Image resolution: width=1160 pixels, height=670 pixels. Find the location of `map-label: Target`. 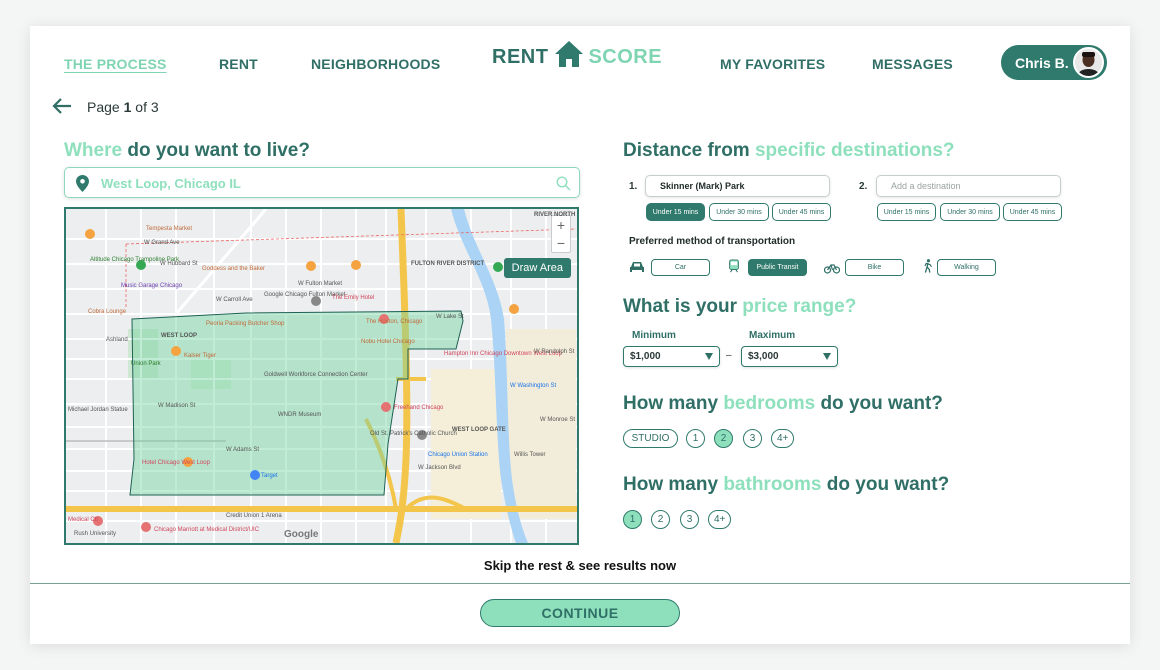

map-label: Target is located at coordinates (269, 476).